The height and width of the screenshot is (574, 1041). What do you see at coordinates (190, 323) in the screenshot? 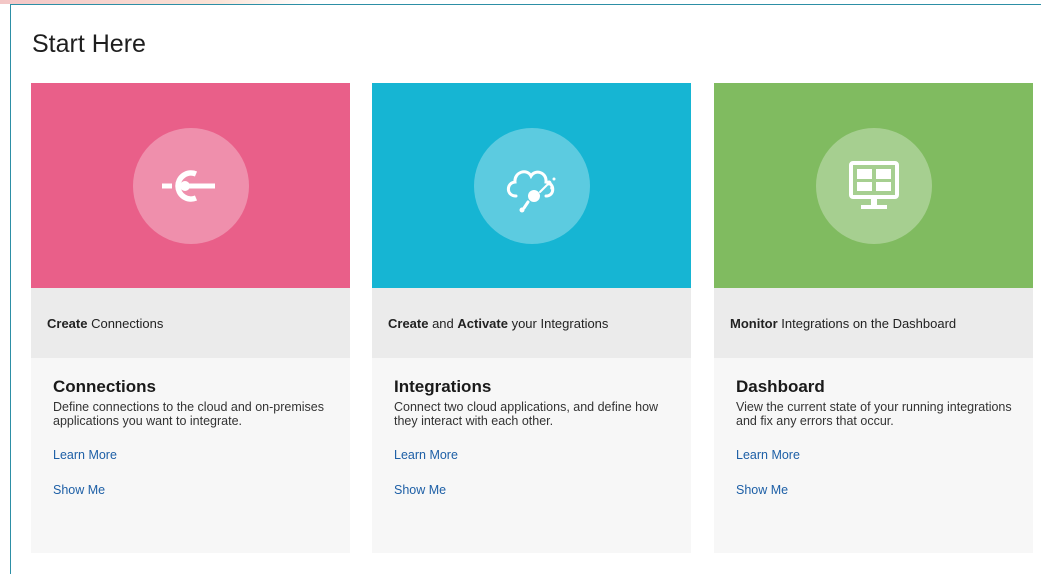
I see `card-step-connections: Create Connections` at bounding box center [190, 323].